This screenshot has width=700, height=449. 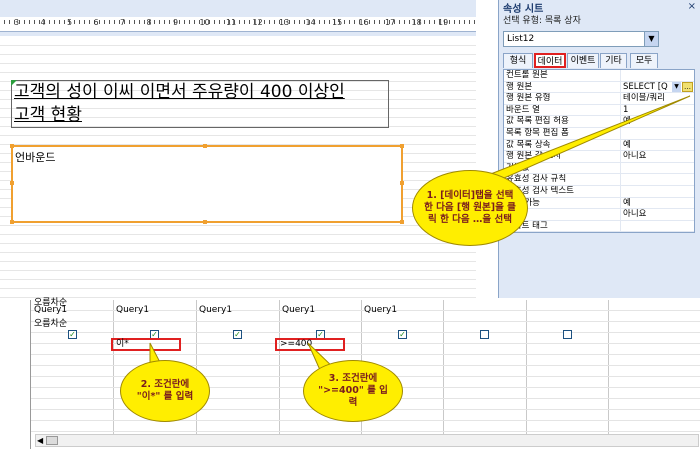 What do you see at coordinates (52, 440) in the screenshot?
I see `scroll-thumb` at bounding box center [52, 440].